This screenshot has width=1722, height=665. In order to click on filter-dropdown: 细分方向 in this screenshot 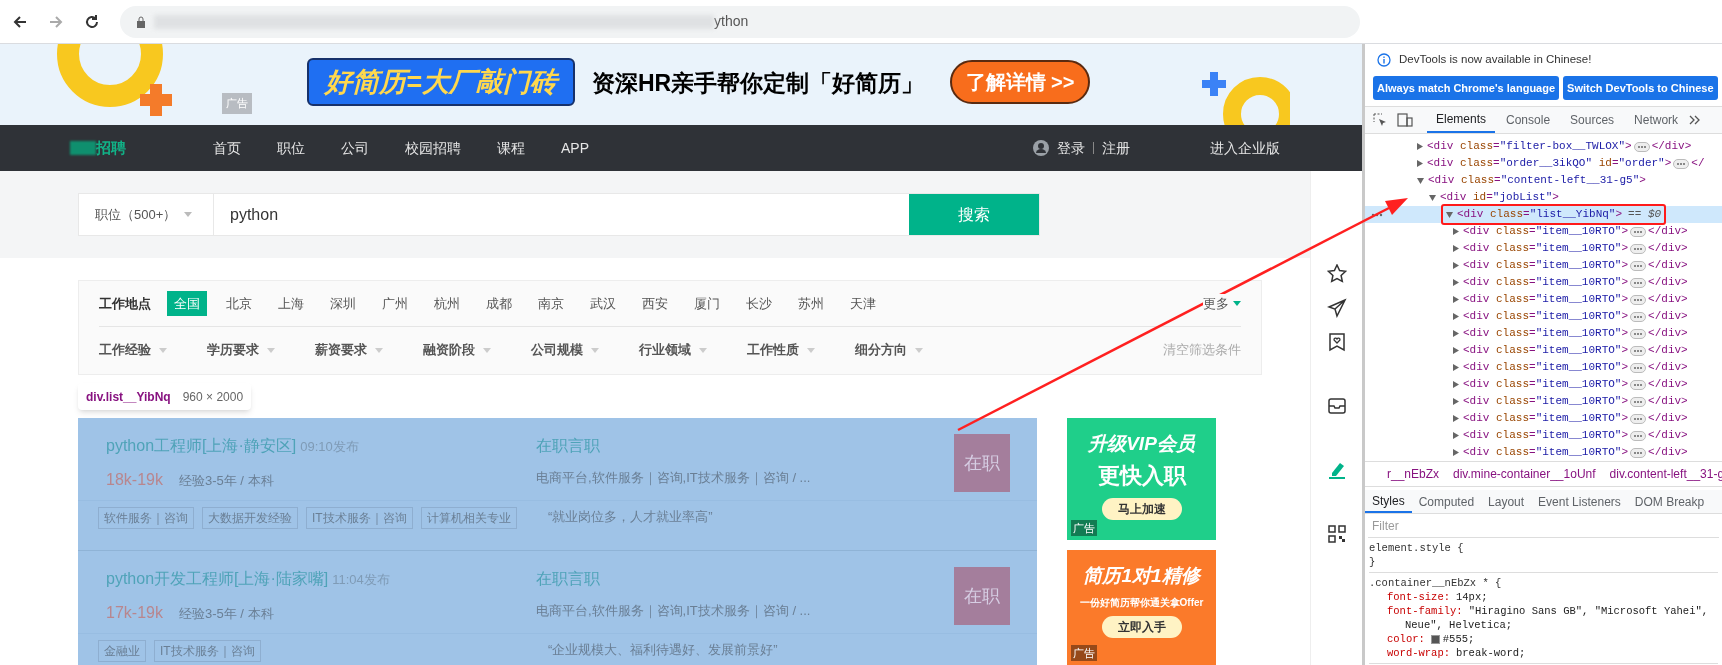, I will do `click(889, 350)`.